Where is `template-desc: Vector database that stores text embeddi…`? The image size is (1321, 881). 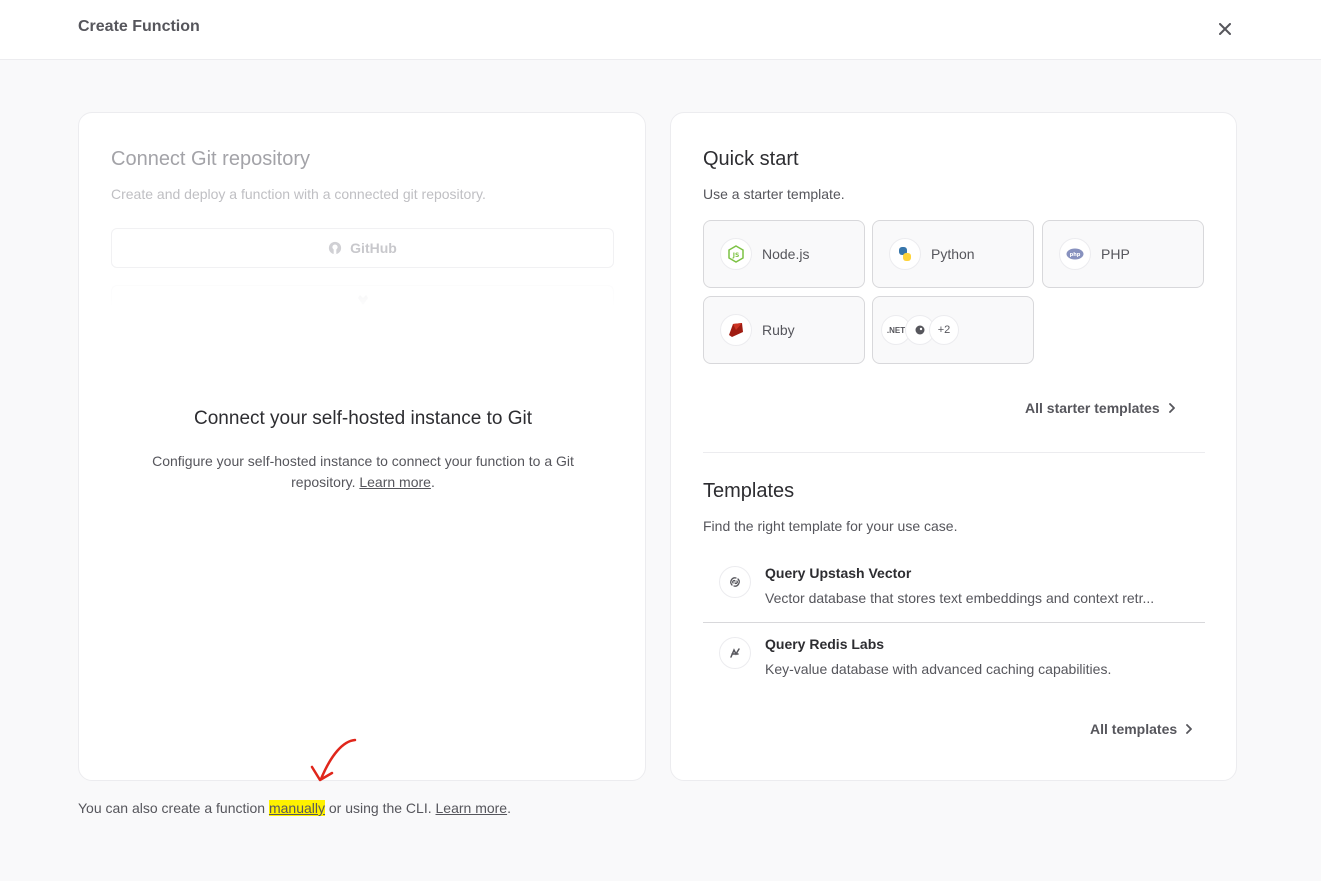
template-desc: Vector database that stores text embeddi… is located at coordinates (960, 598).